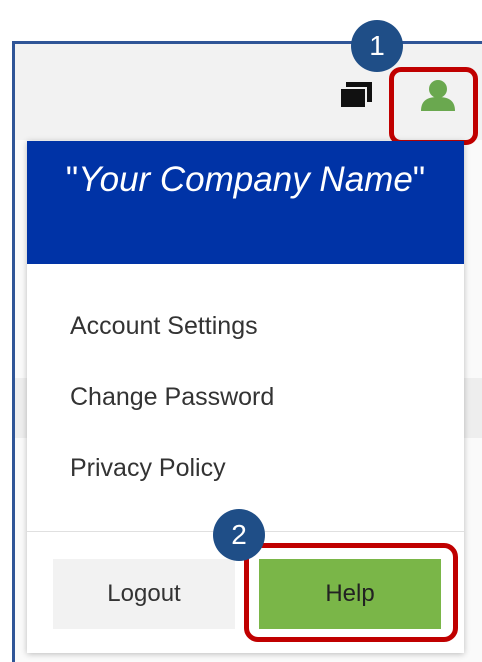  I want to click on user-icon-highlight, so click(433, 106).